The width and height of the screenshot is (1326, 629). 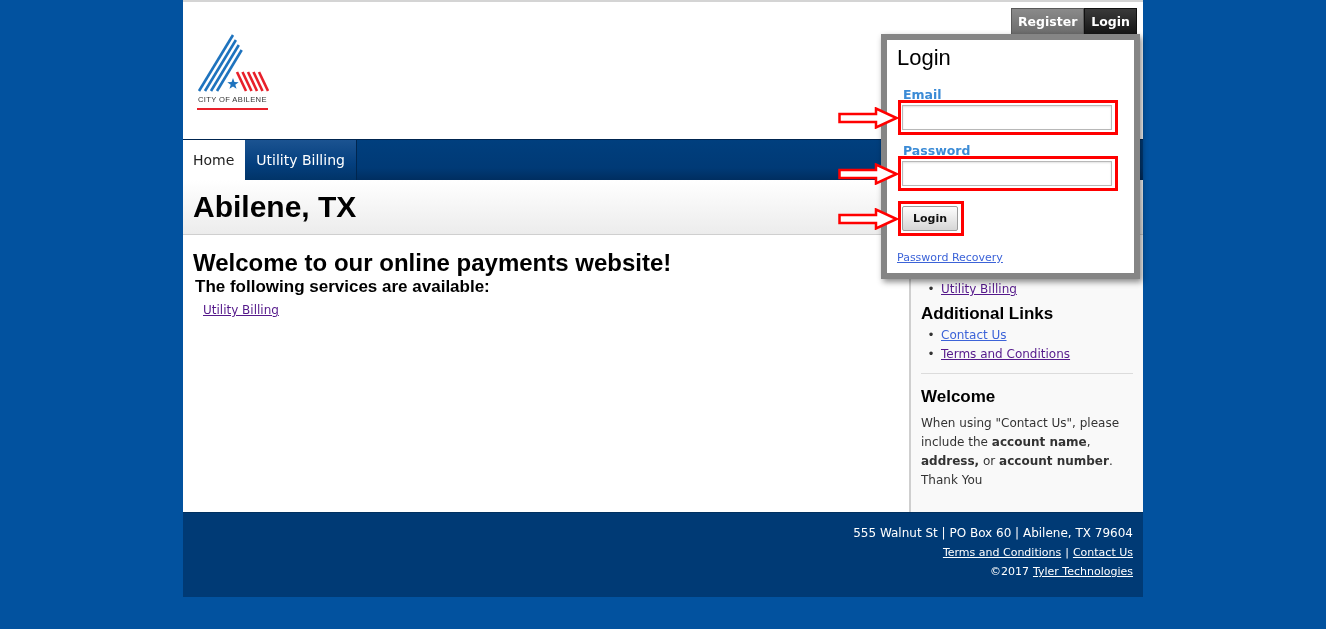 What do you see at coordinates (343, 287) in the screenshot?
I see `services-subheading: The following services are available:` at bounding box center [343, 287].